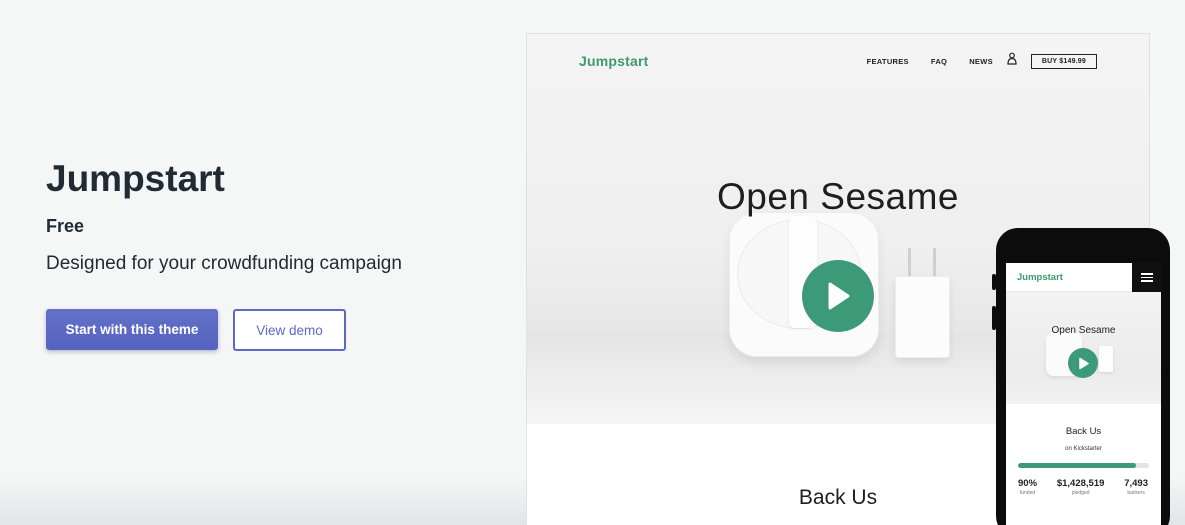 This screenshot has height=525, width=1185. Describe the element at coordinates (1136, 483) in the screenshot. I see `stat-value: 7,493` at that location.